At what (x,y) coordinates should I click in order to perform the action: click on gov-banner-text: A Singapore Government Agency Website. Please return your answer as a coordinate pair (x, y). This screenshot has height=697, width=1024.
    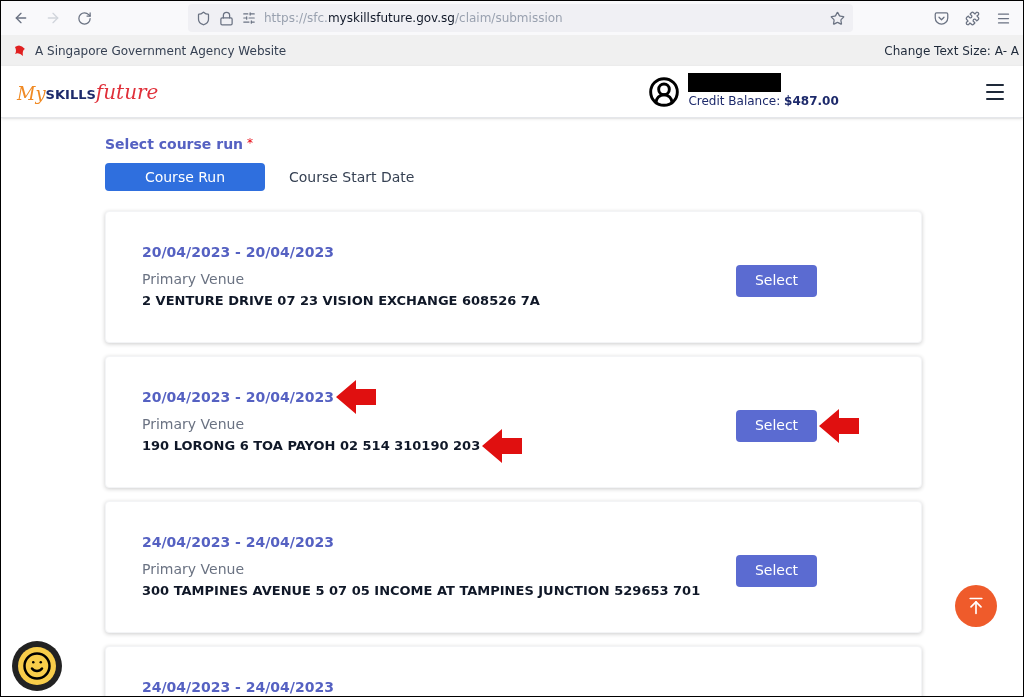
    Looking at the image, I should click on (161, 51).